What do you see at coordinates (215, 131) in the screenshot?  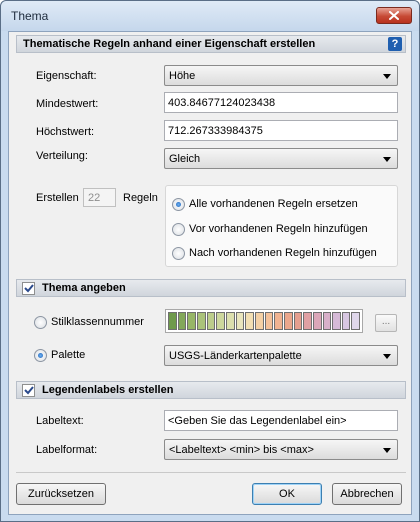 I see `max-value-text: 712.267333984375` at bounding box center [215, 131].